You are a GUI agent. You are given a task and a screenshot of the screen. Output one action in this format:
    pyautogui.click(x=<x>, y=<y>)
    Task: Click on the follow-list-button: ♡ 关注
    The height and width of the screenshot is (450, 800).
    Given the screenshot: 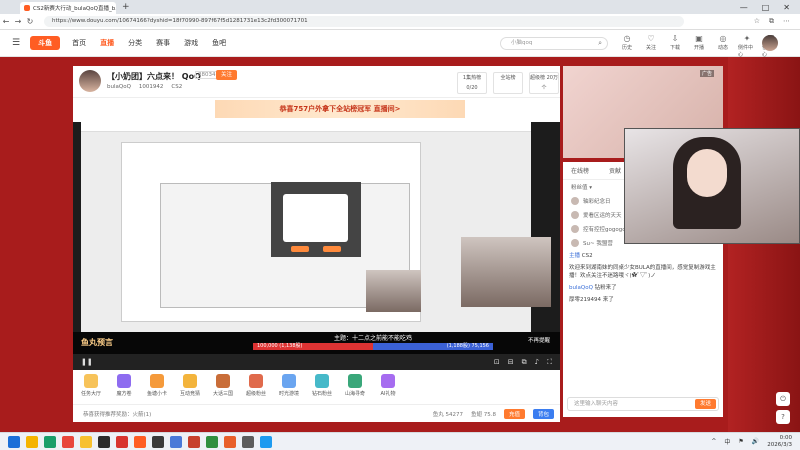 What is the action you would take?
    pyautogui.click(x=651, y=46)
    